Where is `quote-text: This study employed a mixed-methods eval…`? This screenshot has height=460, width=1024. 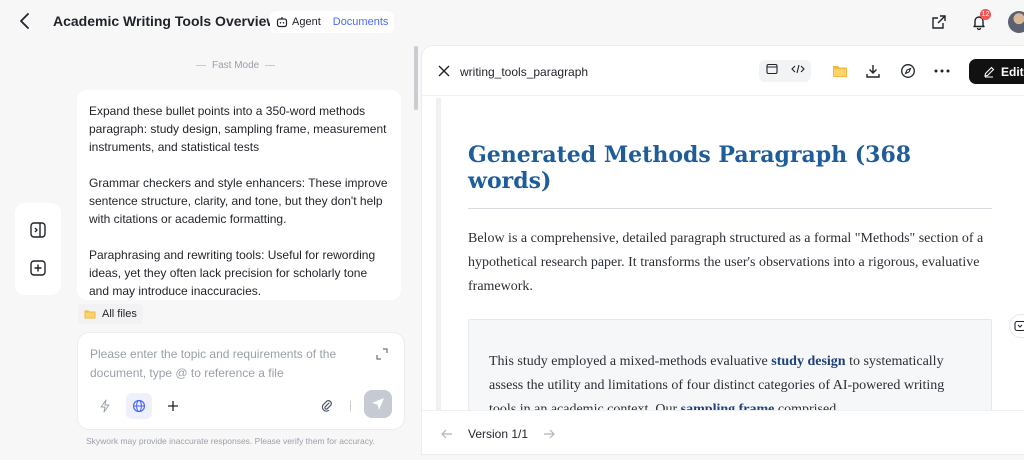 quote-text: This study employed a mixed-methods eval… is located at coordinates (630, 361).